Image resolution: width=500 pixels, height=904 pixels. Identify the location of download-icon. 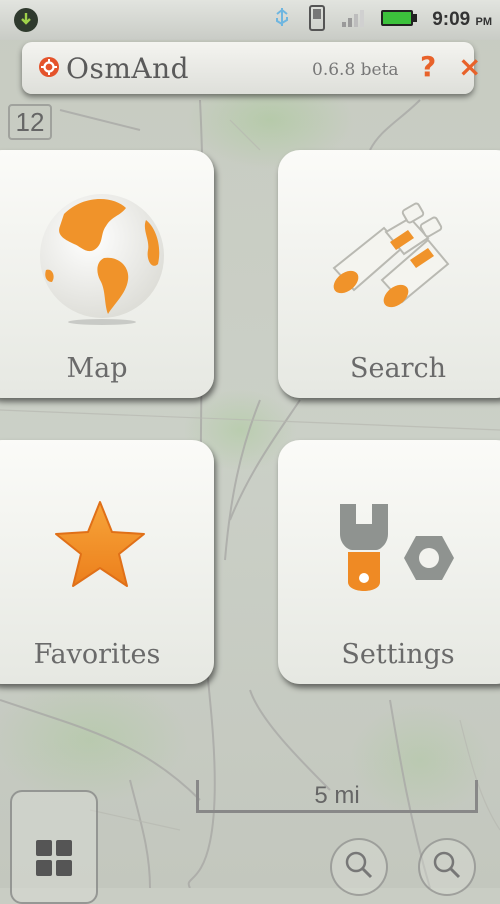
(26, 20).